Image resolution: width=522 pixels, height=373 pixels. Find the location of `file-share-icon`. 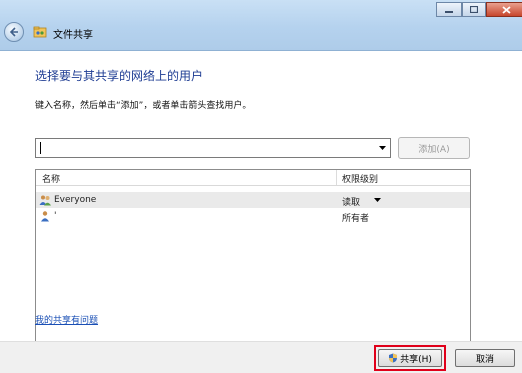

file-share-icon is located at coordinates (40, 32).